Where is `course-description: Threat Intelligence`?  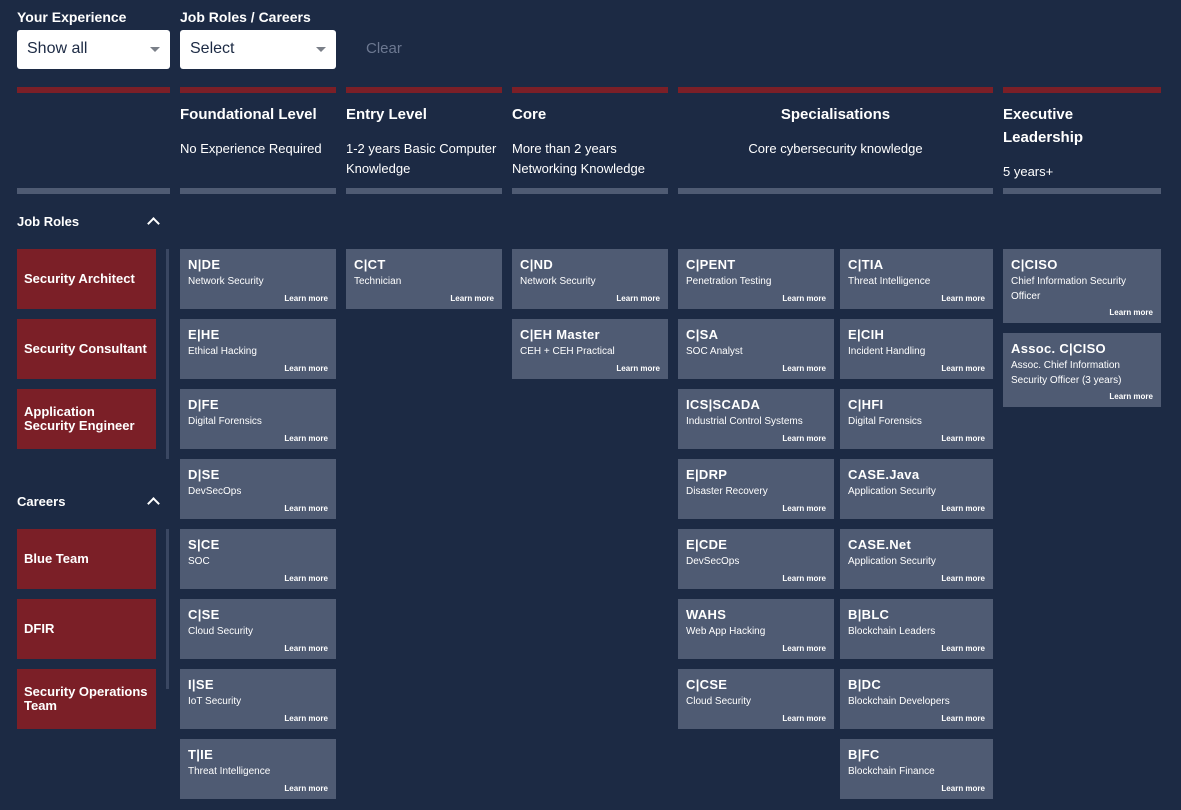 course-description: Threat Intelligence is located at coordinates (229, 771).